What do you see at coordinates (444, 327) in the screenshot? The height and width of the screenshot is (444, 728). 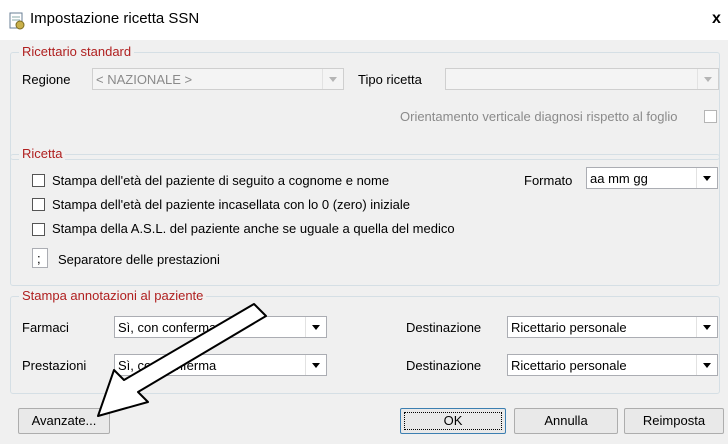 I see `destinazione-label-1: Destinazione` at bounding box center [444, 327].